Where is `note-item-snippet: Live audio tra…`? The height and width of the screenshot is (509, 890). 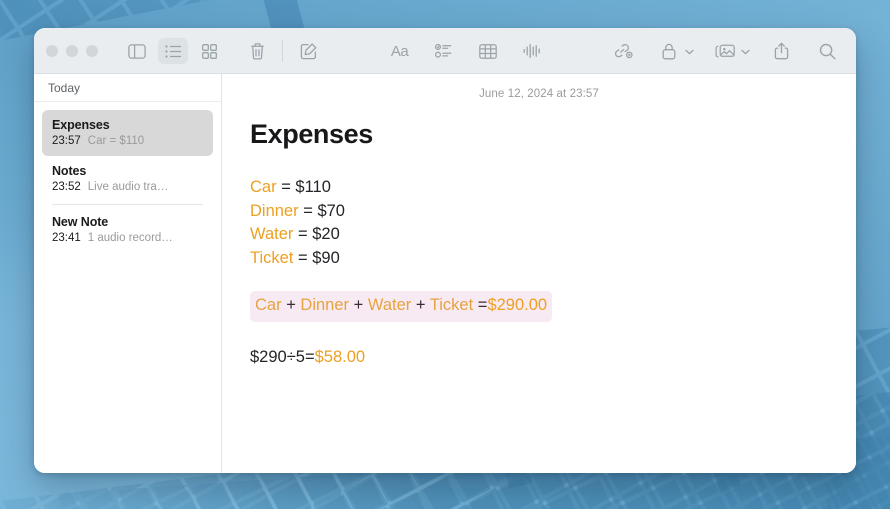
note-item-snippet: Live audio tra… is located at coordinates (128, 187).